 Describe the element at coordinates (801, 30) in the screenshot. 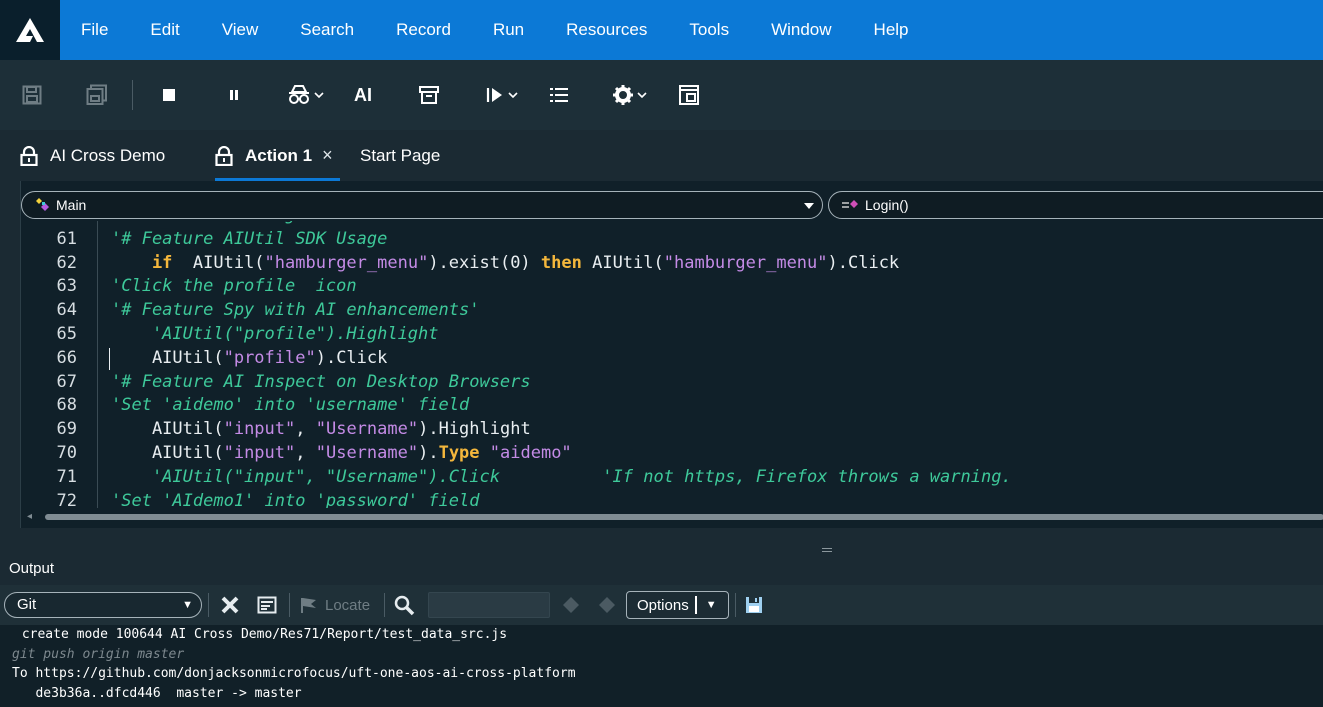

I see `menu-window: Window` at that location.